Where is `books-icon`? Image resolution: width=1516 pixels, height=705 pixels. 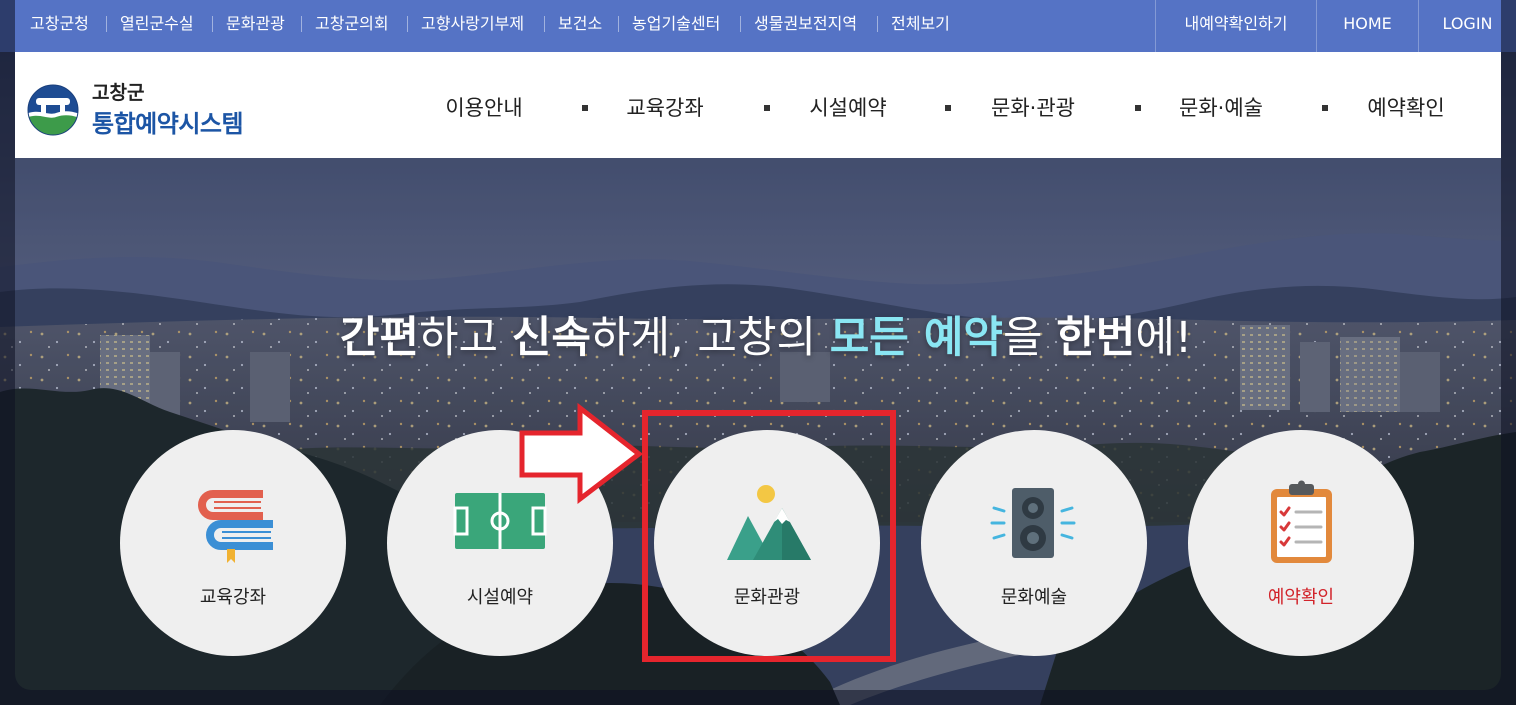 books-icon is located at coordinates (235, 526).